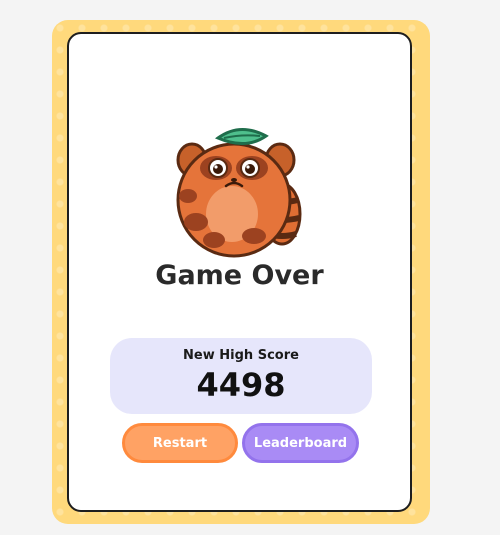  What do you see at coordinates (300, 443) in the screenshot?
I see `leaderboard-button: Leaderboard` at bounding box center [300, 443].